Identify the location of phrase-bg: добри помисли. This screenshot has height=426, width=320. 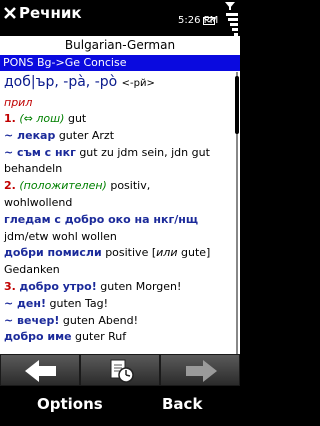
(53, 253).